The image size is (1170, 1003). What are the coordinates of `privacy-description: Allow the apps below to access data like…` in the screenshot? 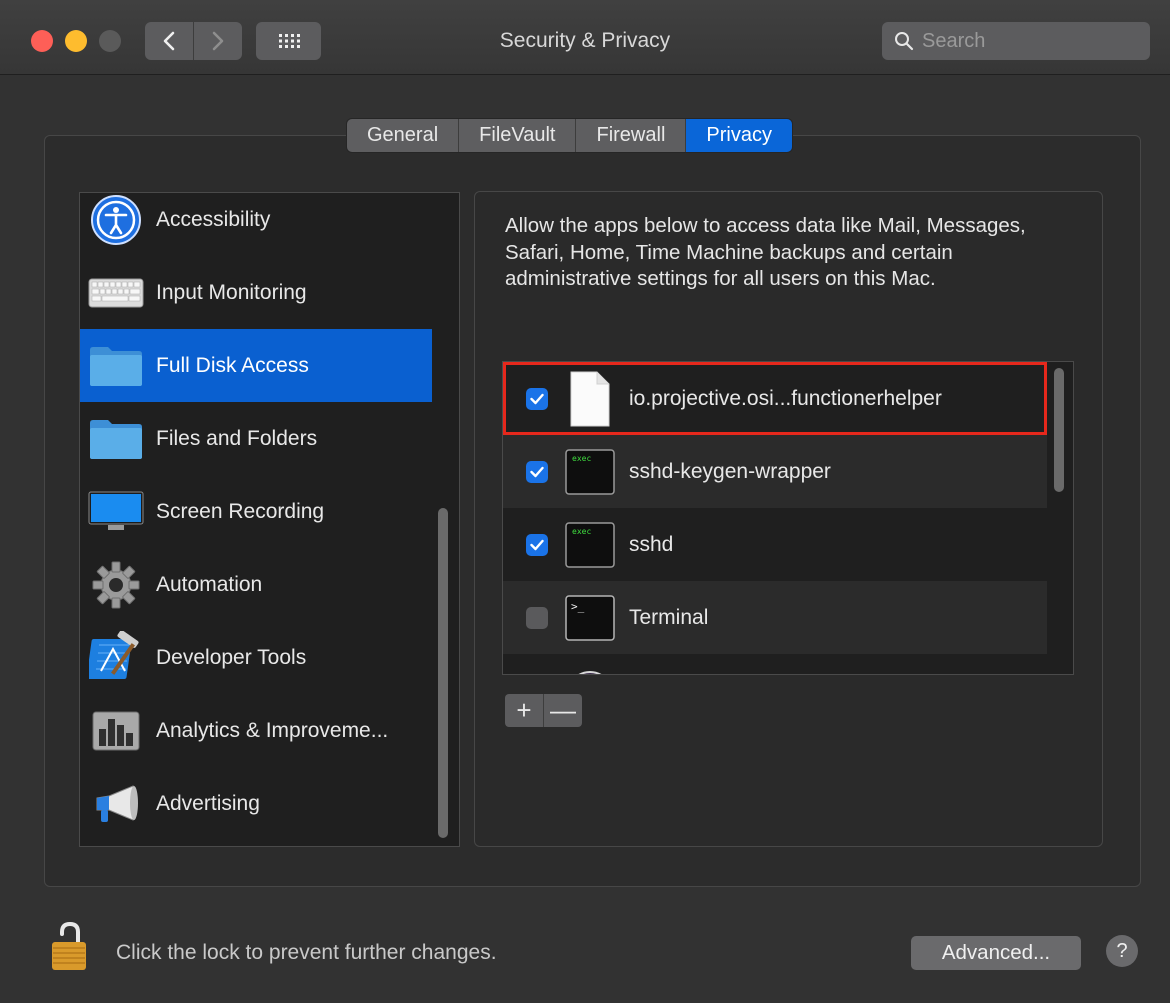 It's located at (765, 252).